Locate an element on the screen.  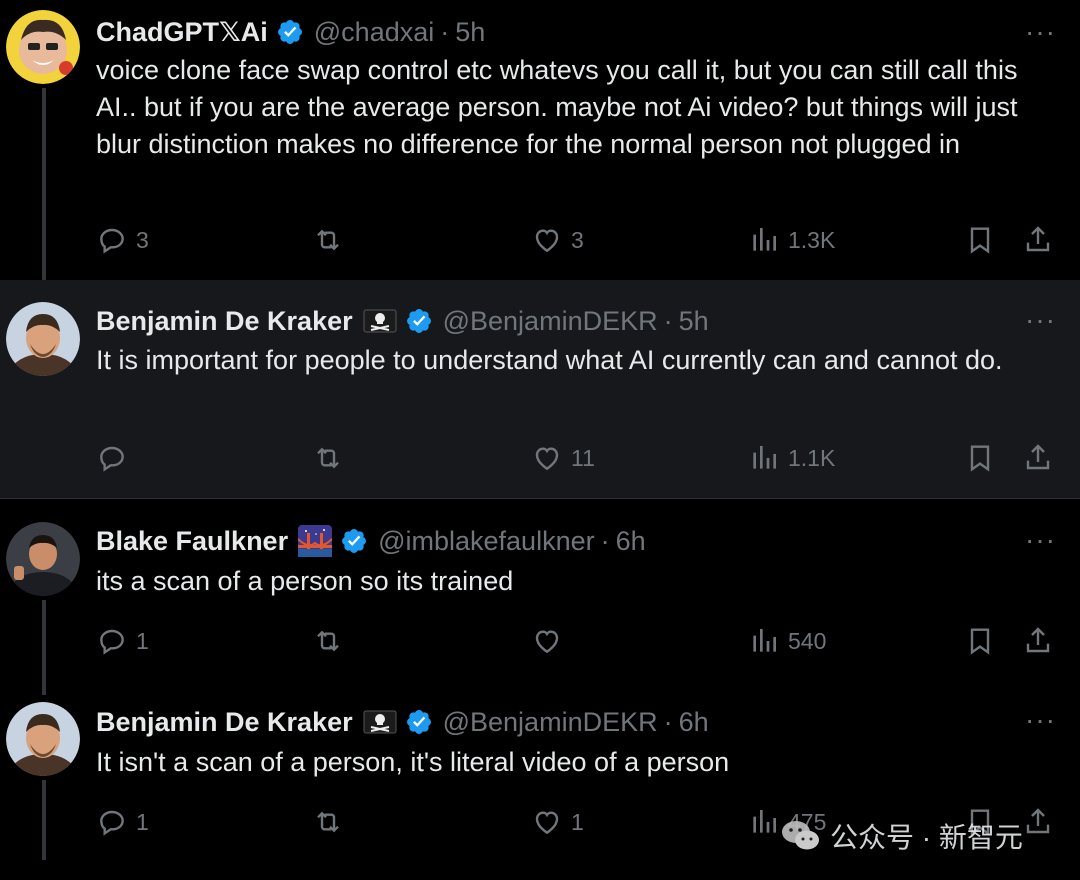
action-bar: 3 3 1.3K is located at coordinates (578, 240).